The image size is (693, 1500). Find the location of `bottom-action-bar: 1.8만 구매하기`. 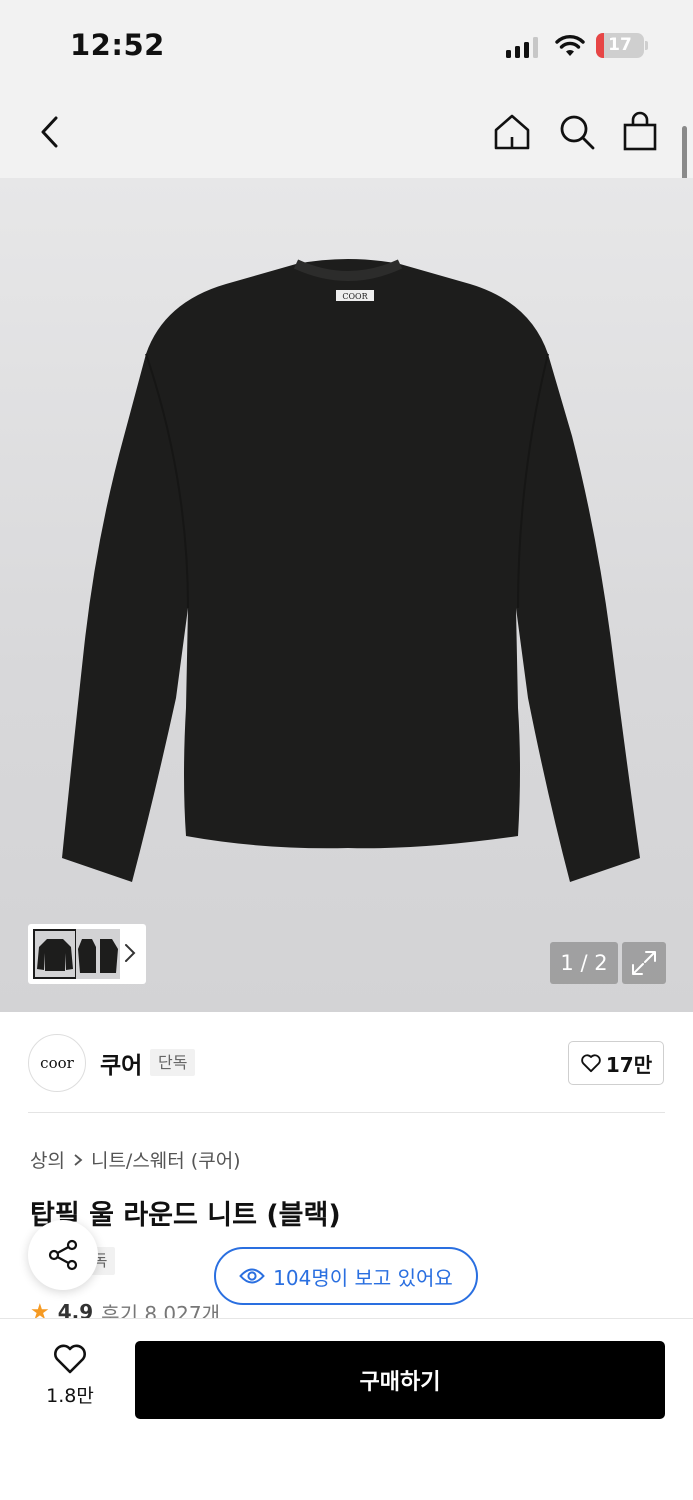

bottom-action-bar: 1.8만 구매하기 is located at coordinates (346, 1409).